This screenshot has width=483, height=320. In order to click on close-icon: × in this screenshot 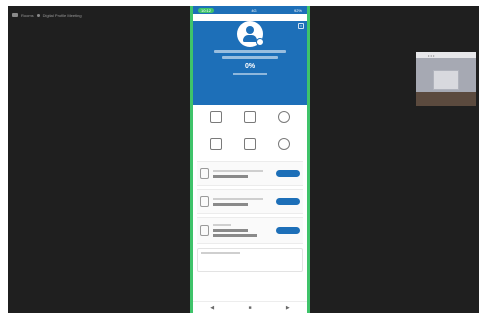, I will do `click(301, 26)`.